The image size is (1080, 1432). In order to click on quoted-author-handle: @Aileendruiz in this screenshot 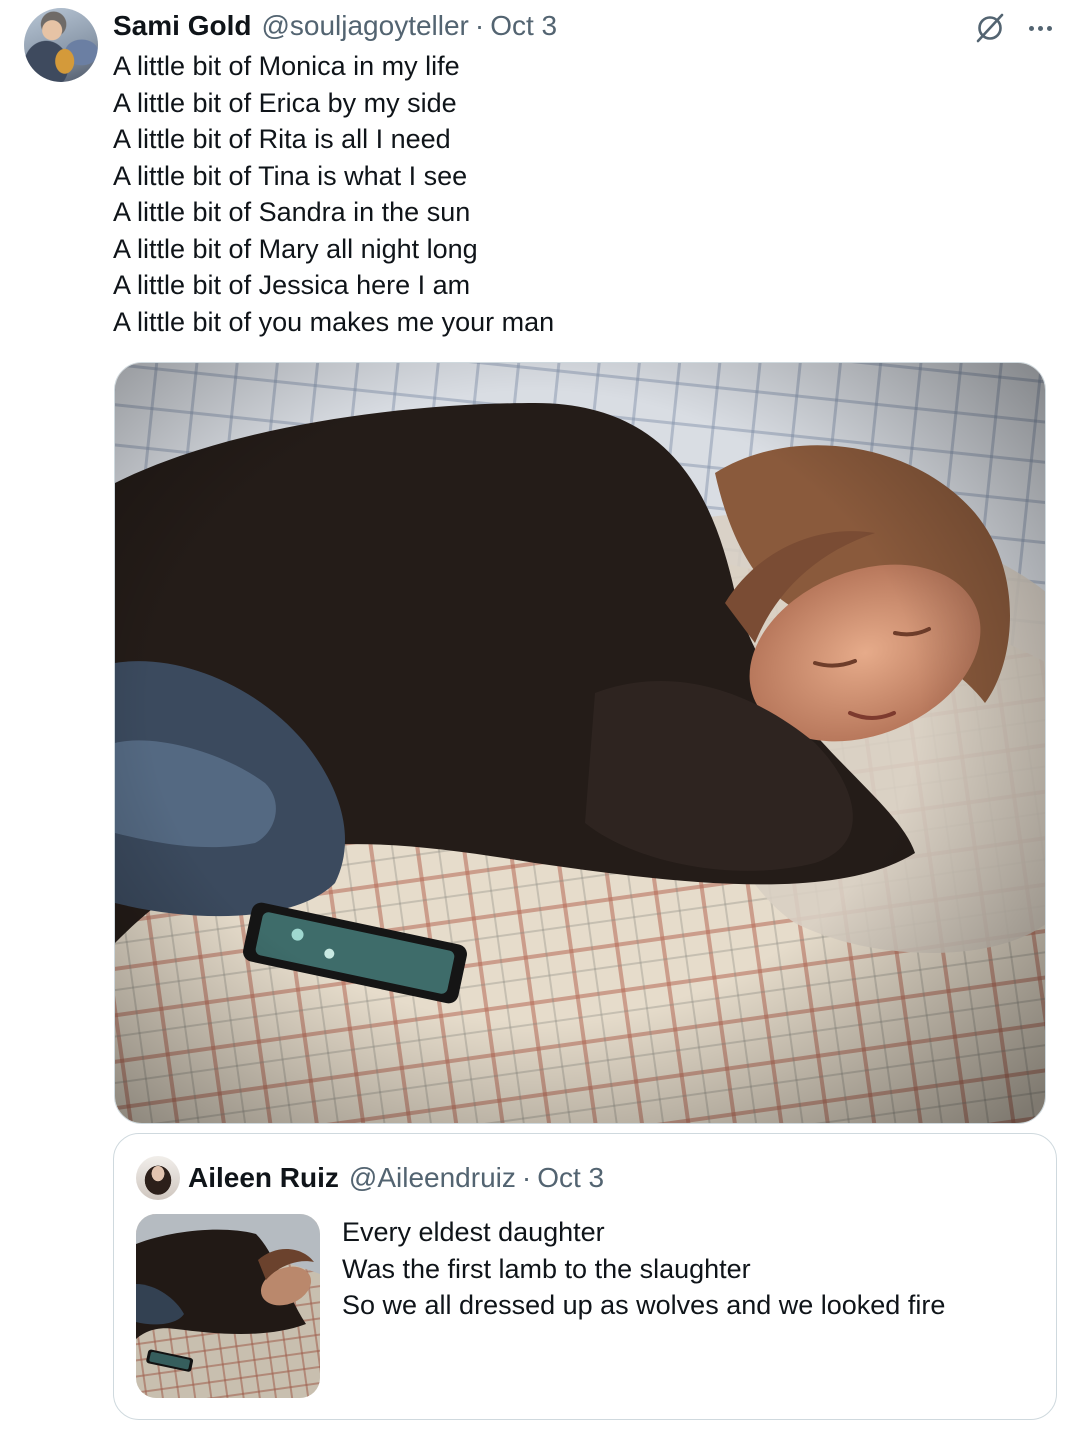, I will do `click(432, 1178)`.